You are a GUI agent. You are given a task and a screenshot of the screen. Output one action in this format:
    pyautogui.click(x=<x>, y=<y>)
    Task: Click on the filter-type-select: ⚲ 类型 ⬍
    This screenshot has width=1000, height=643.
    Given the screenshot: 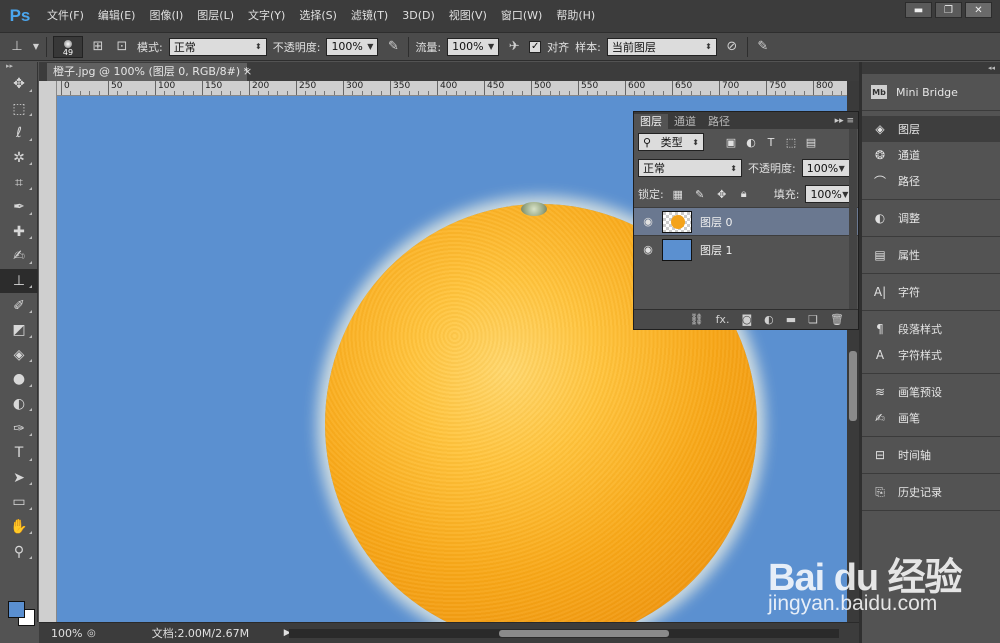 What is the action you would take?
    pyautogui.click(x=671, y=142)
    